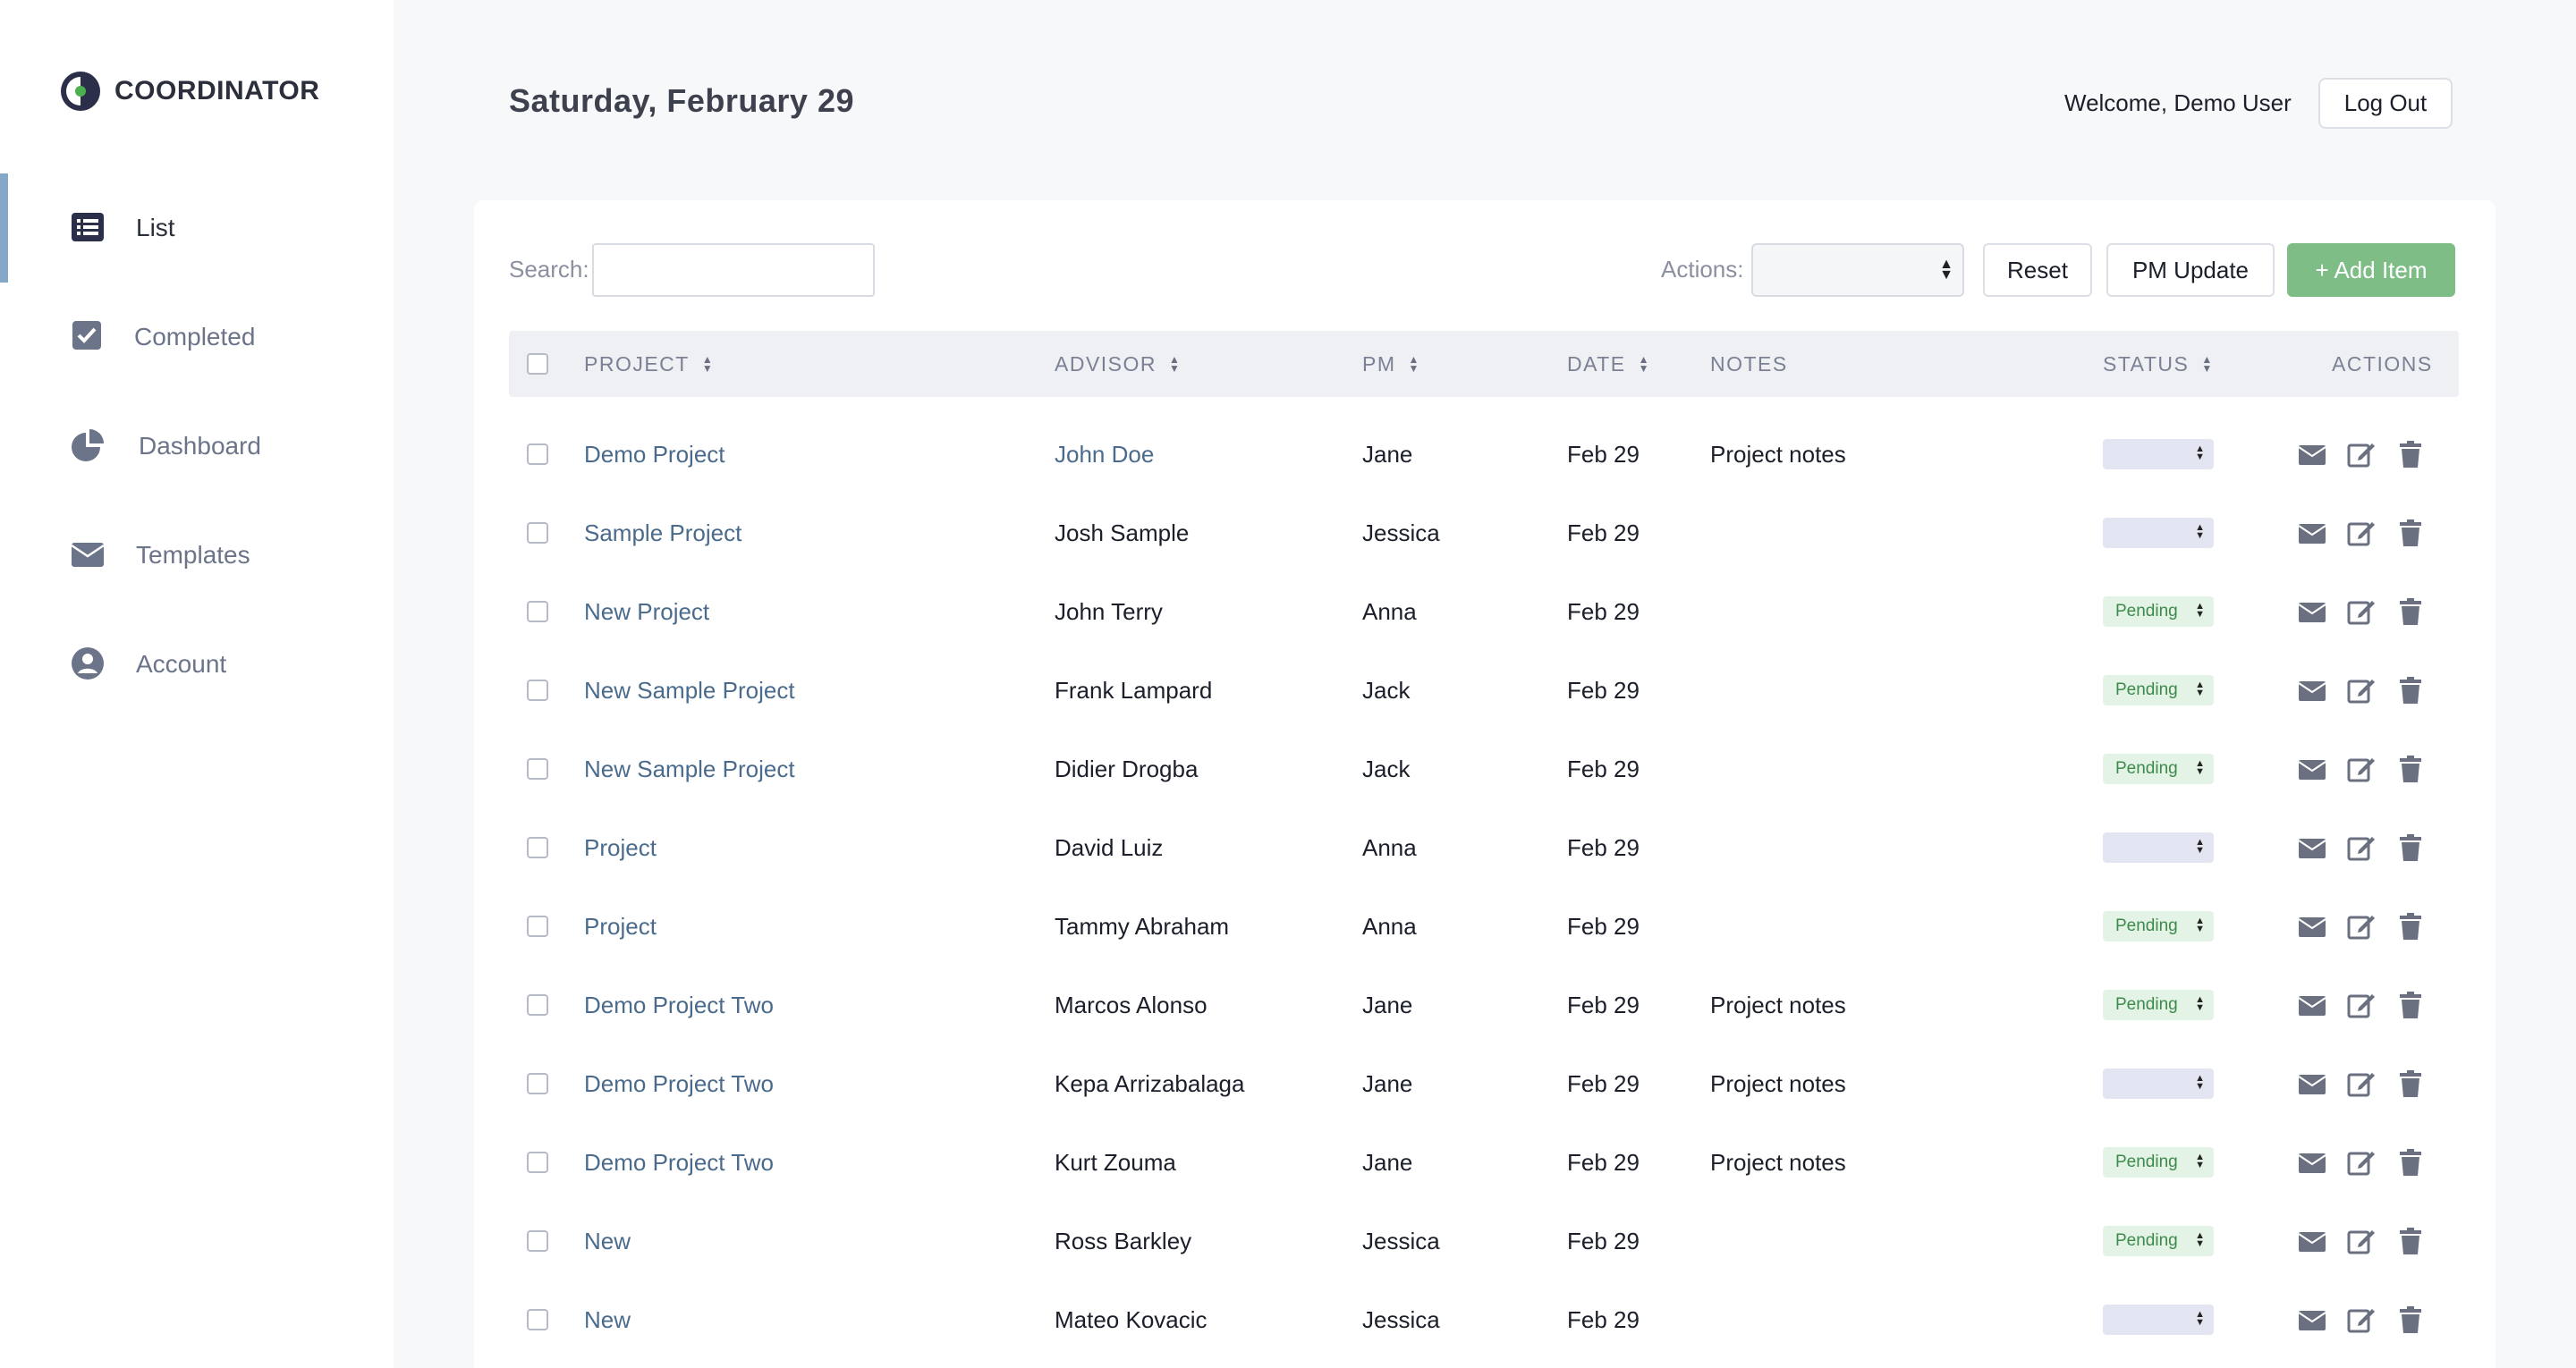 The height and width of the screenshot is (1368, 2576). I want to click on column-header-pm: PM ▲ ▼, so click(1391, 364).